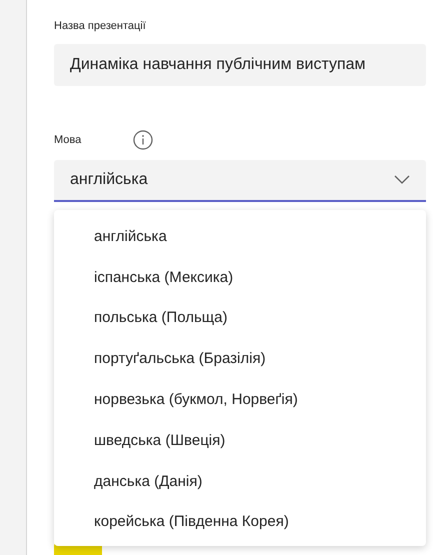 This screenshot has height=555, width=437. I want to click on menu-option: англійська, so click(240, 236).